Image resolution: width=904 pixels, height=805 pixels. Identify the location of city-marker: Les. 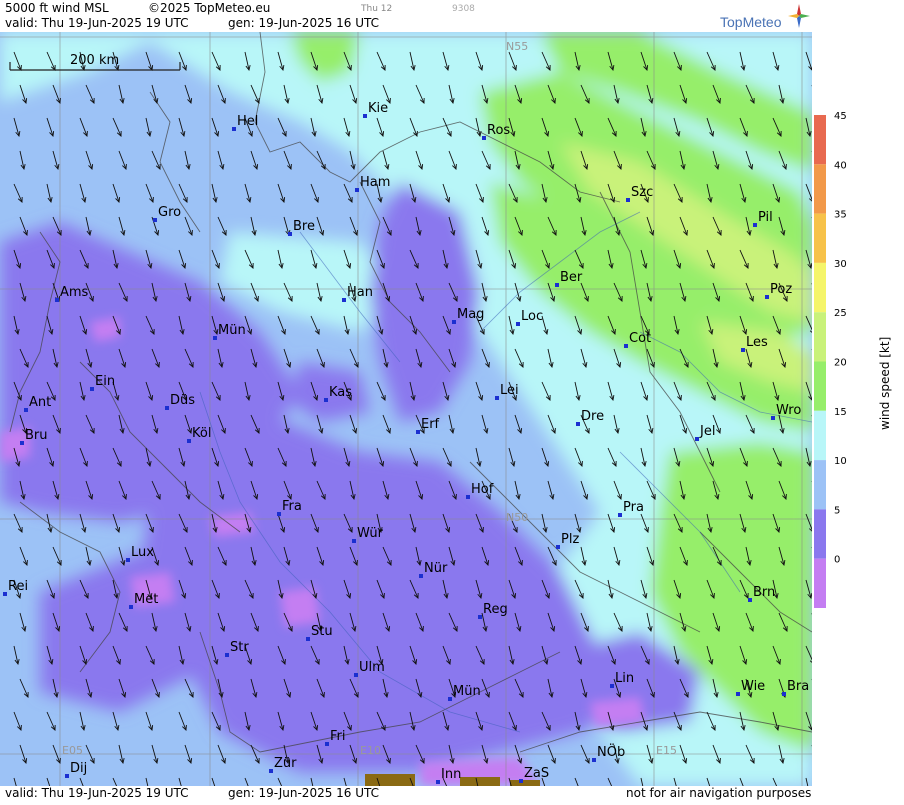
(754, 343).